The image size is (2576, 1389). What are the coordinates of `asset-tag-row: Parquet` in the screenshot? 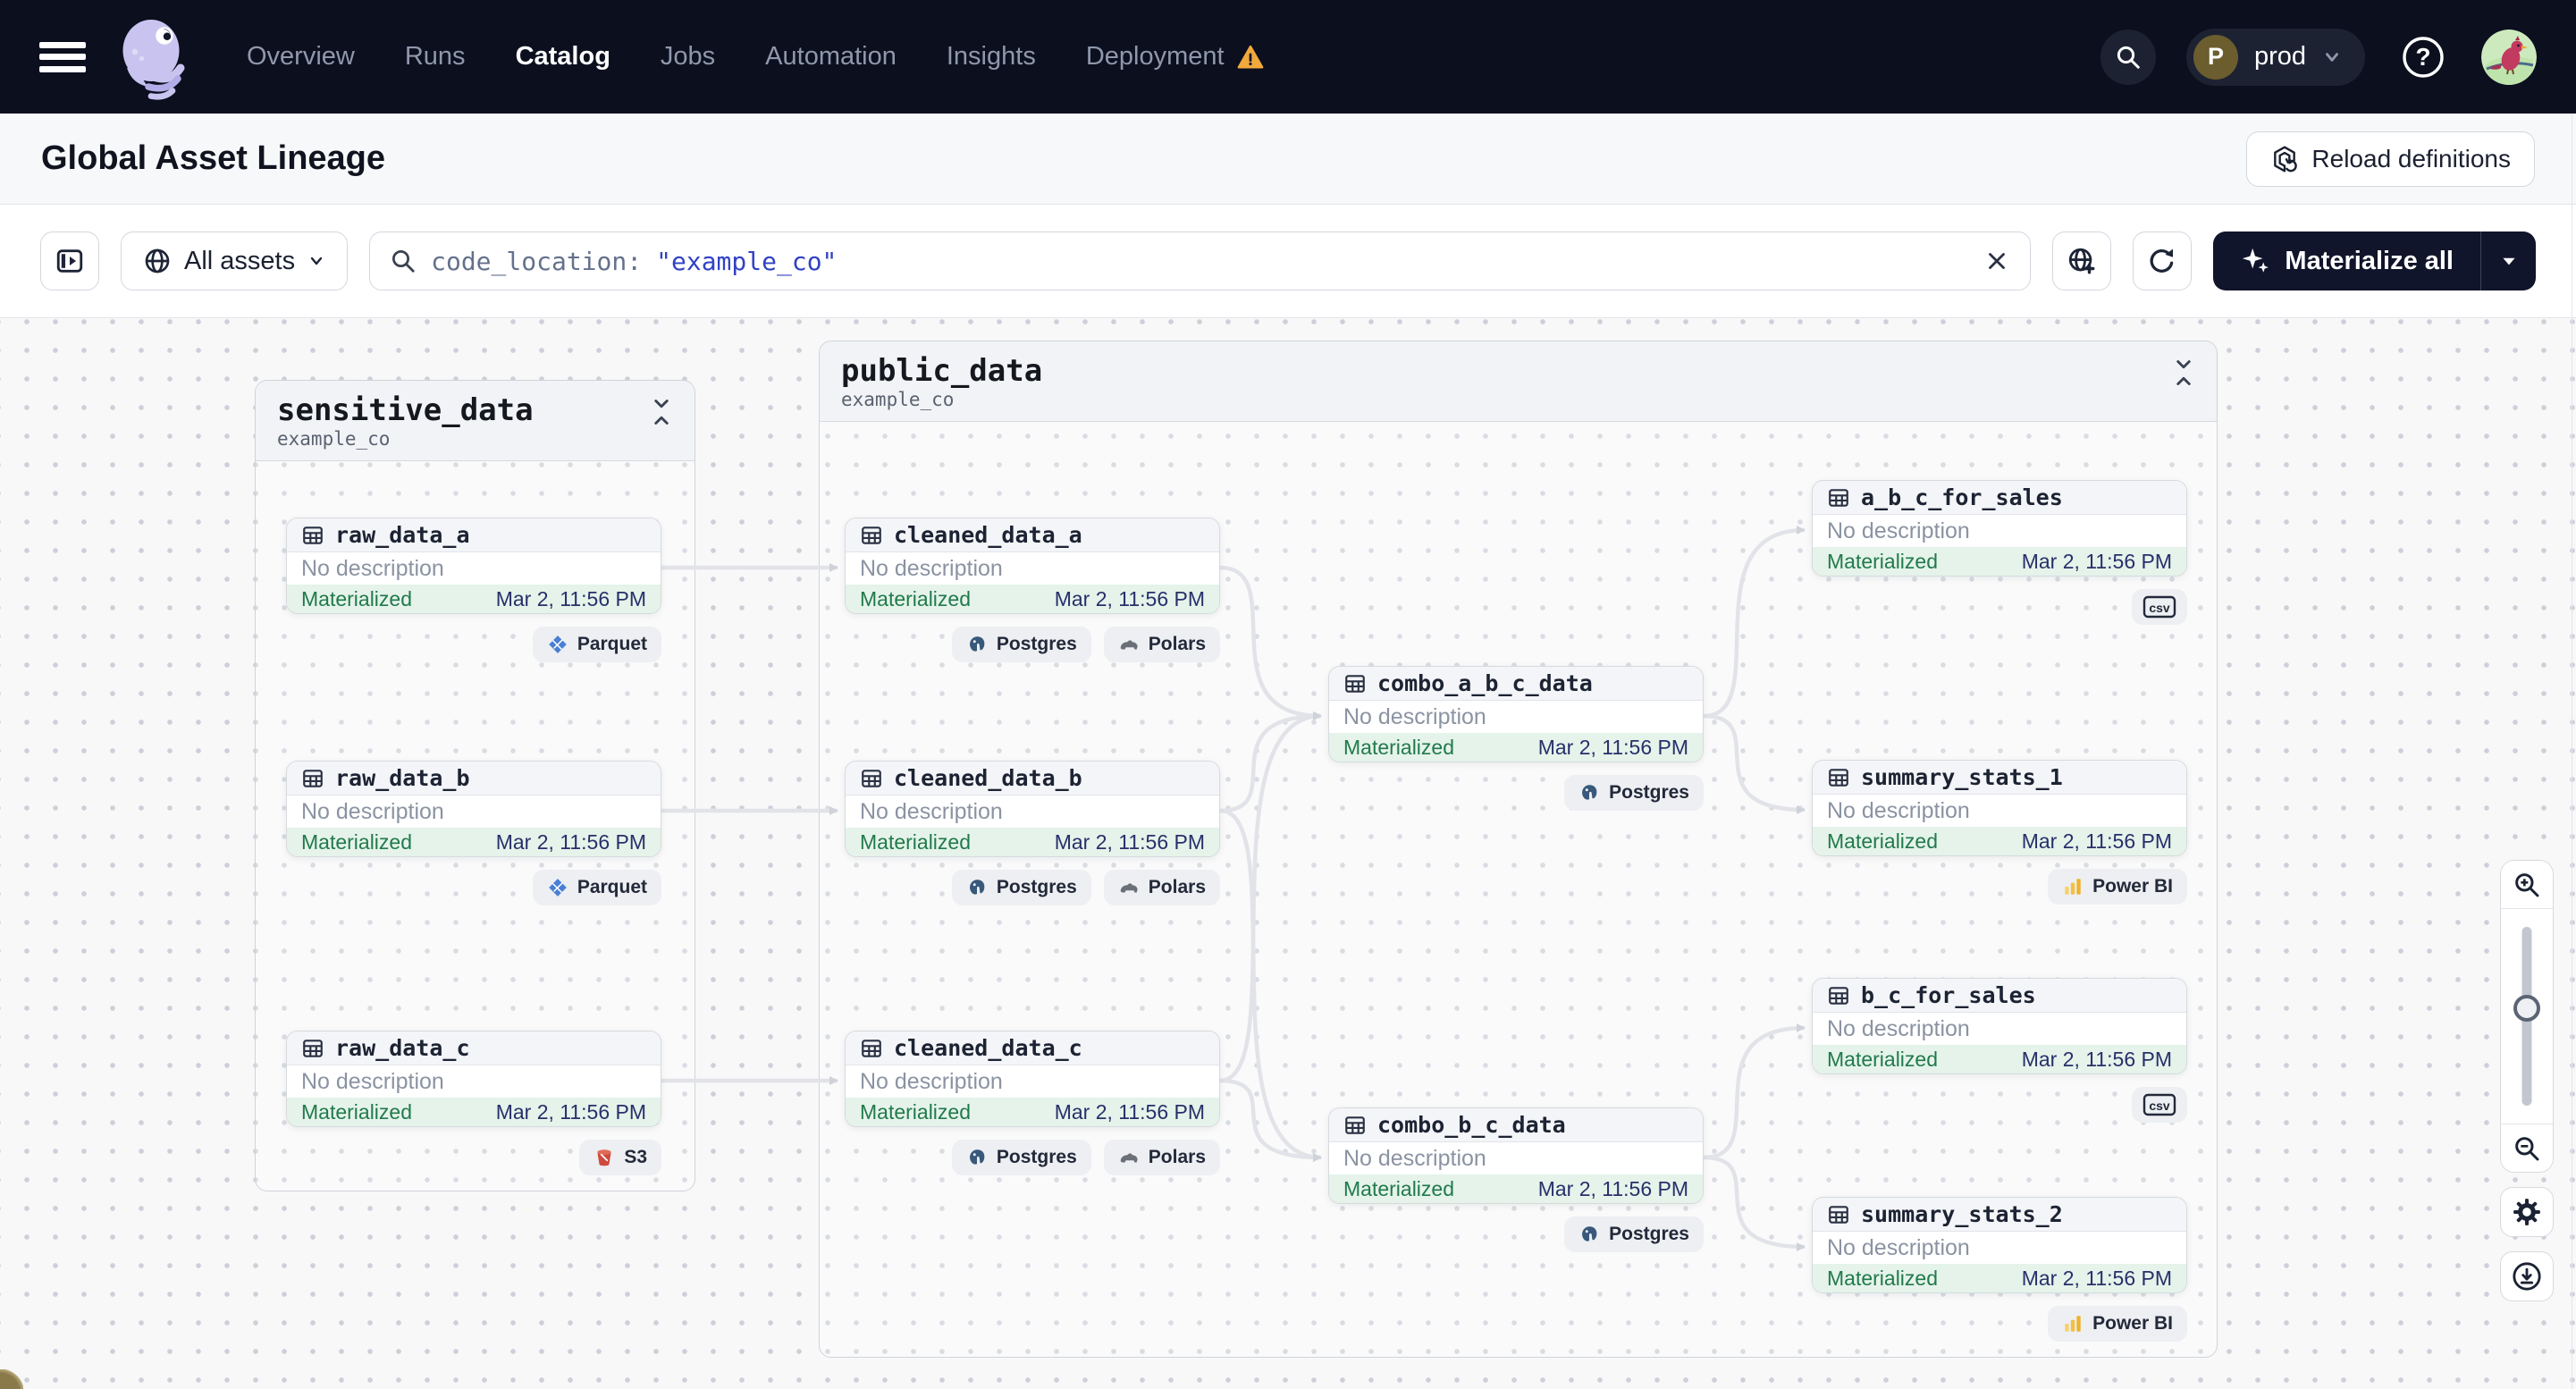 It's located at (474, 644).